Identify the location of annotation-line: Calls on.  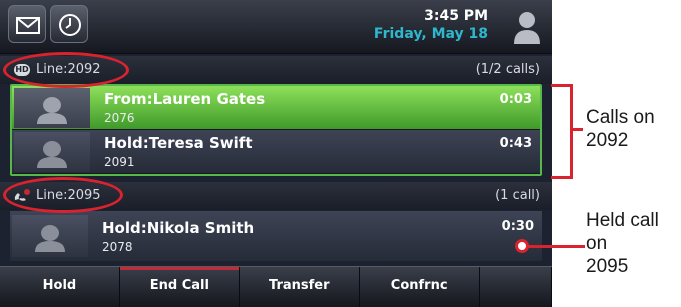
(620, 117).